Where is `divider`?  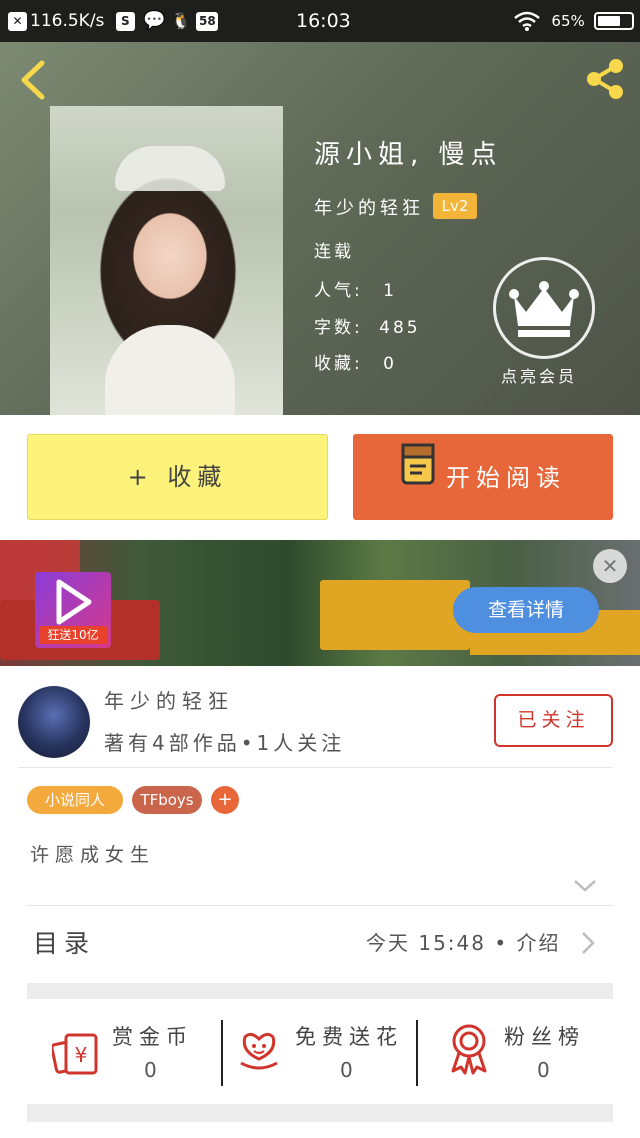 divider is located at coordinates (315, 767).